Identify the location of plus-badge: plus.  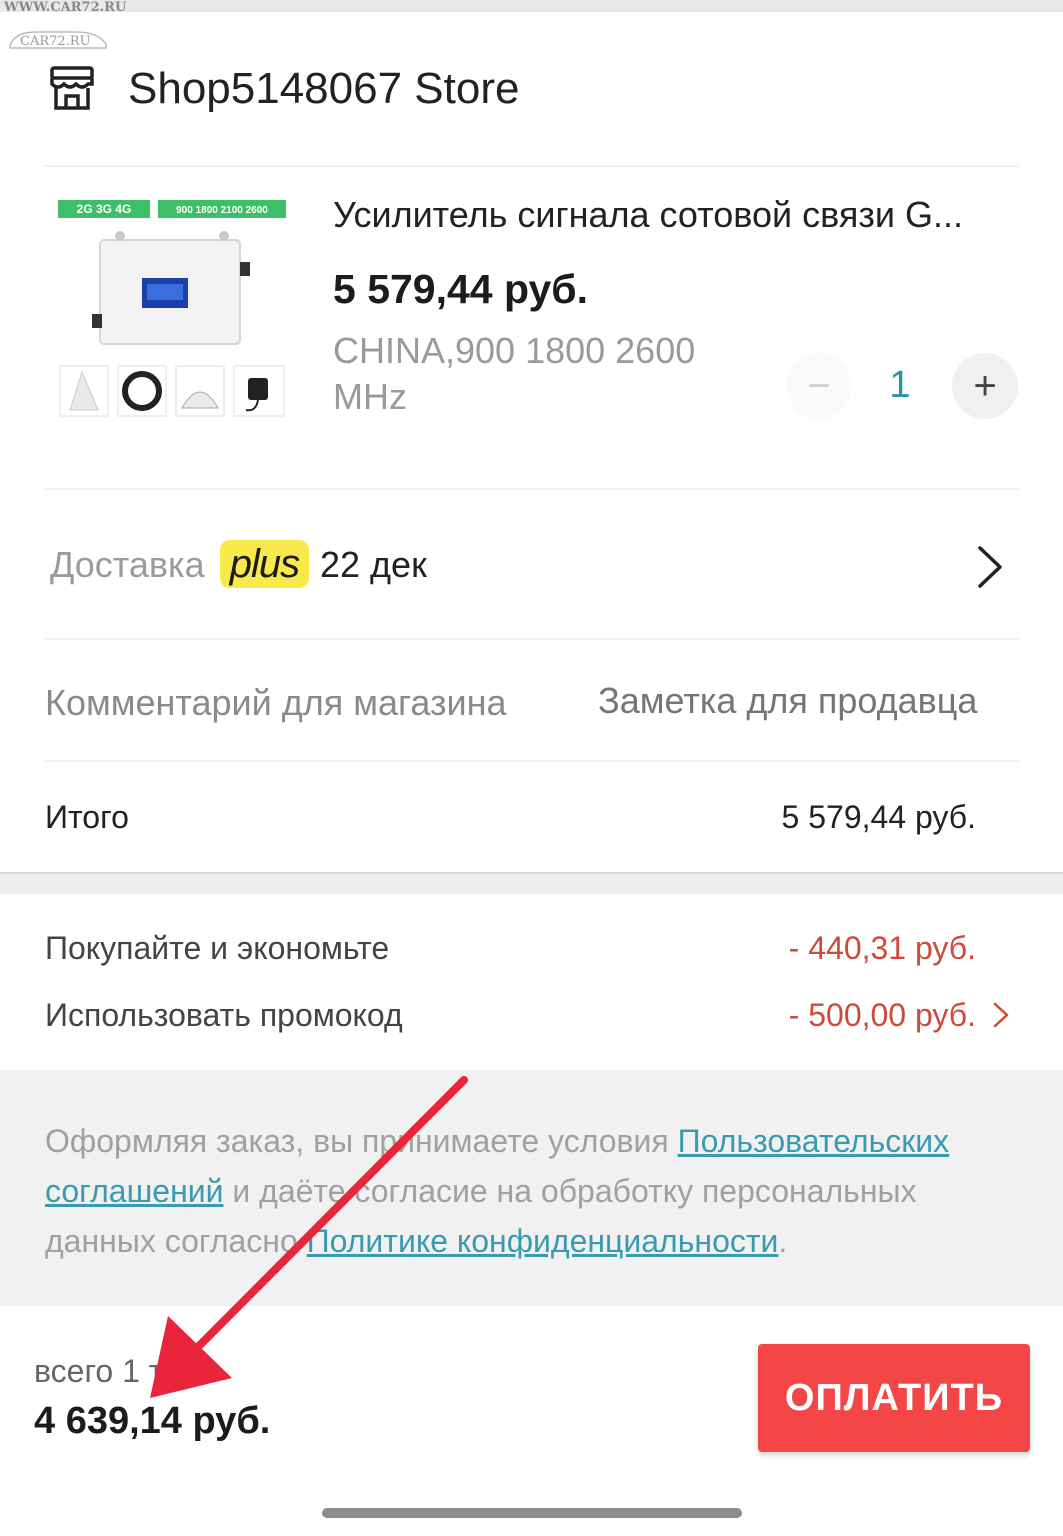
(264, 564).